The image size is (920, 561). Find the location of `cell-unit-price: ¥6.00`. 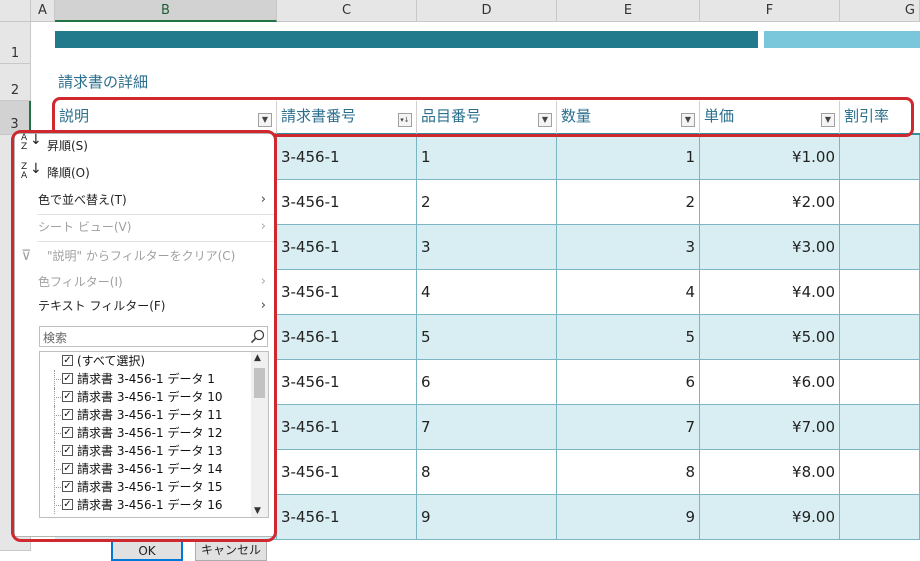

cell-unit-price: ¥6.00 is located at coordinates (770, 382).